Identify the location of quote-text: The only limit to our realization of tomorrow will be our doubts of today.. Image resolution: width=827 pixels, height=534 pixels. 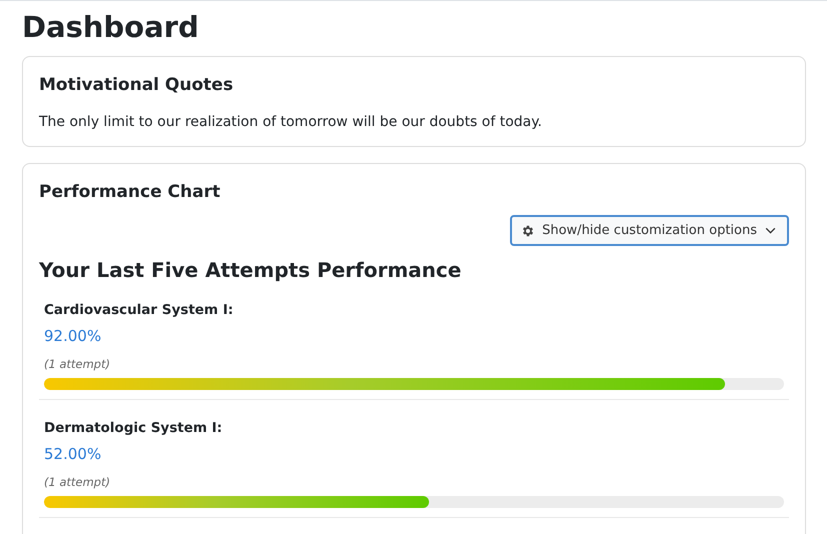
(291, 122).